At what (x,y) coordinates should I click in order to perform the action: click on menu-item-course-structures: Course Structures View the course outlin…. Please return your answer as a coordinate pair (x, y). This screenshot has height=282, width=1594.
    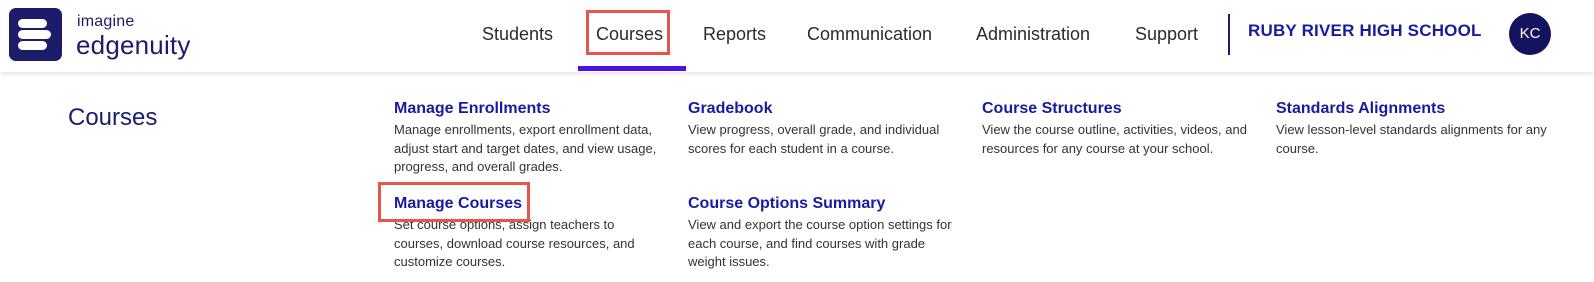
    Looking at the image, I should click on (1118, 128).